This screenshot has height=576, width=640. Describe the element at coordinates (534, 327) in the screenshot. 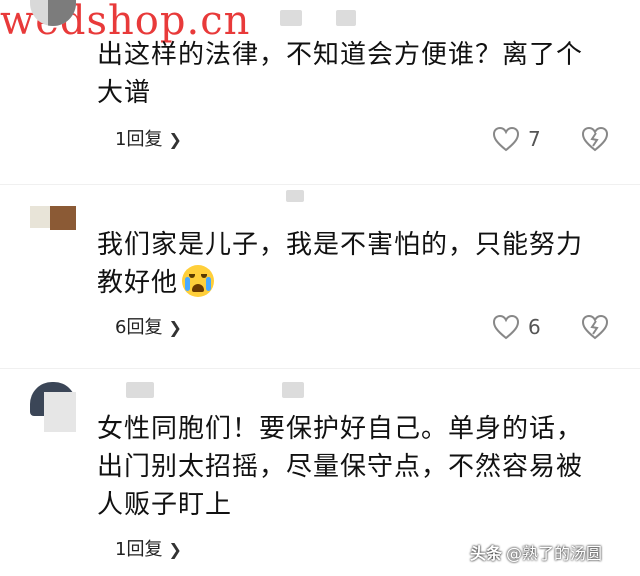

I see `like-count: 6` at that location.